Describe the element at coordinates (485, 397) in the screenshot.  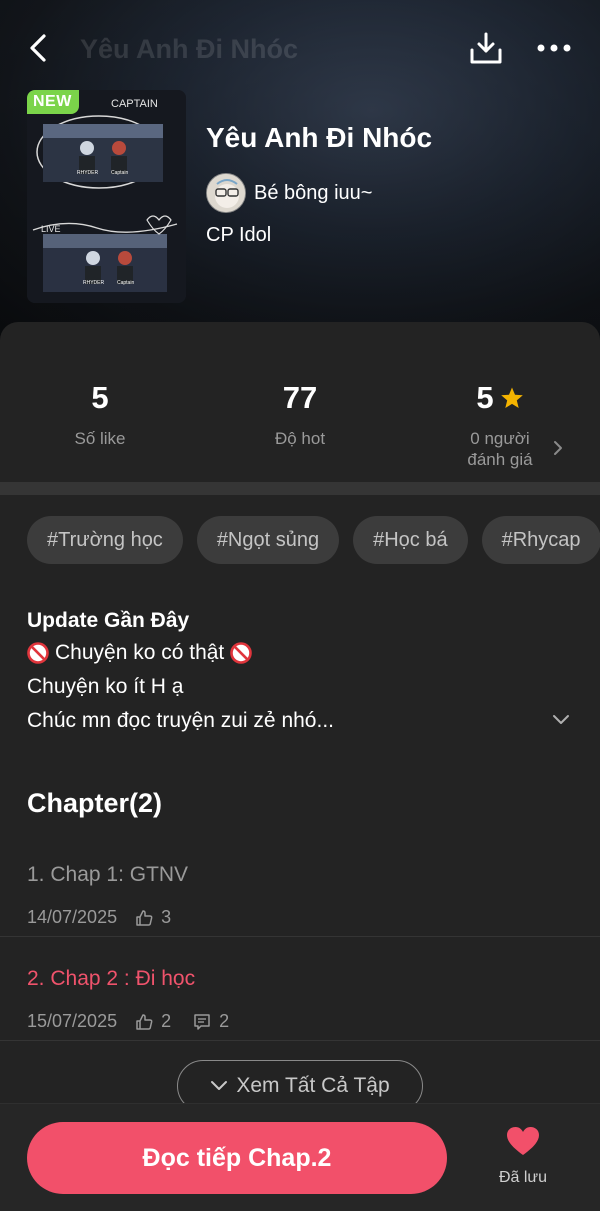
I see `rating-value: 5` at that location.